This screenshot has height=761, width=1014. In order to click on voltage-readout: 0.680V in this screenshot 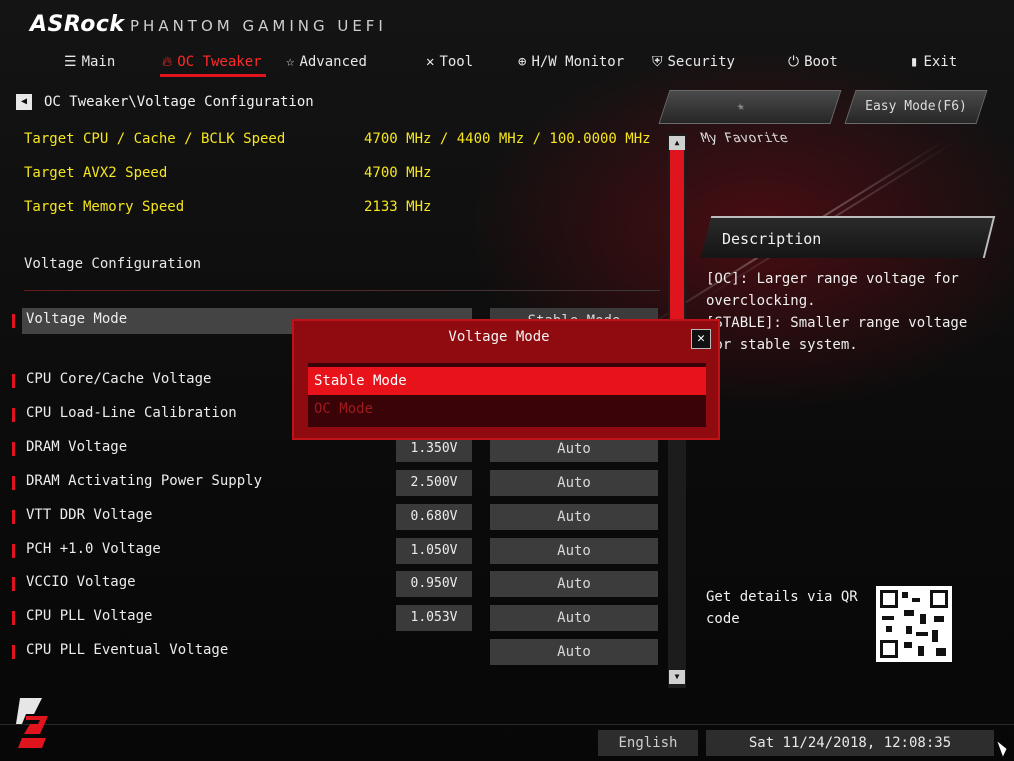, I will do `click(434, 517)`.